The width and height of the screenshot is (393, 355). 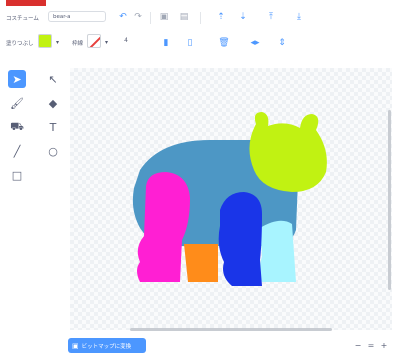 What do you see at coordinates (231, 329) in the screenshot?
I see `horizontal-scrollbar` at bounding box center [231, 329].